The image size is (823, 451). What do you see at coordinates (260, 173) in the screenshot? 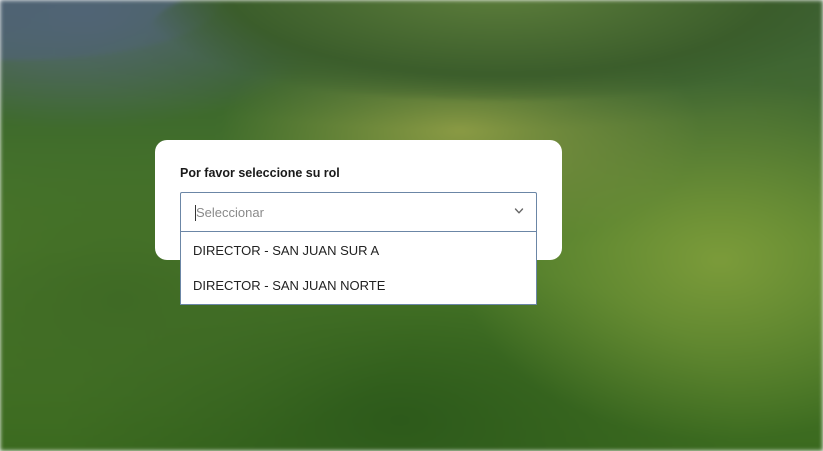
I see `role-prompt-label: Por favor seleccione su rol` at bounding box center [260, 173].